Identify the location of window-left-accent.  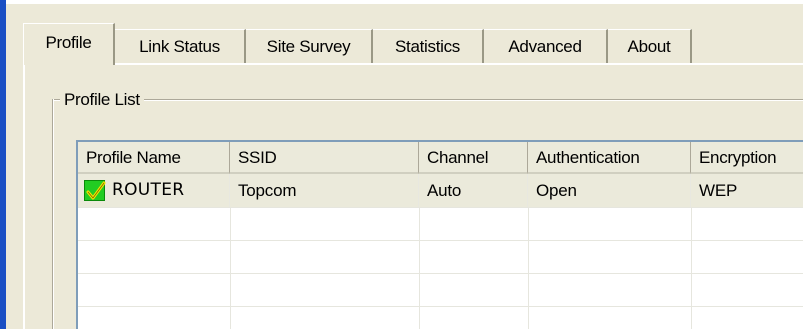
(3, 164).